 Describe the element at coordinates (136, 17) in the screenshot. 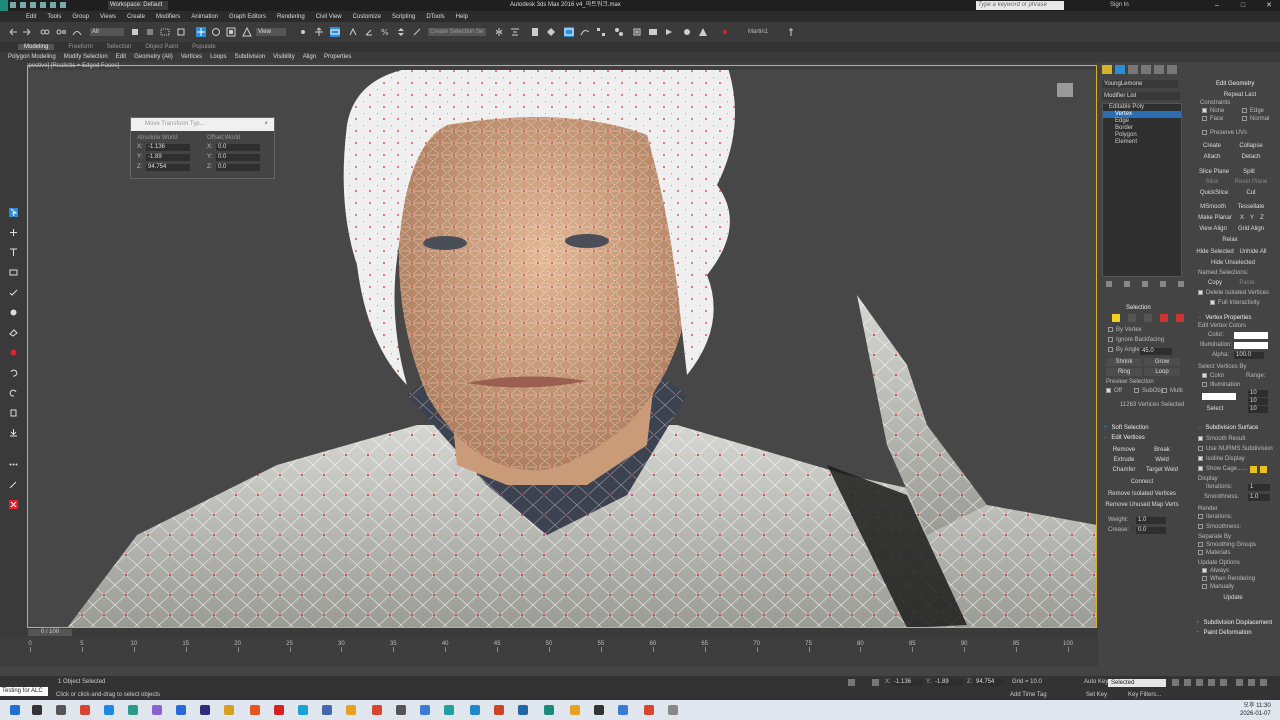

I see `menu-create: Create` at that location.